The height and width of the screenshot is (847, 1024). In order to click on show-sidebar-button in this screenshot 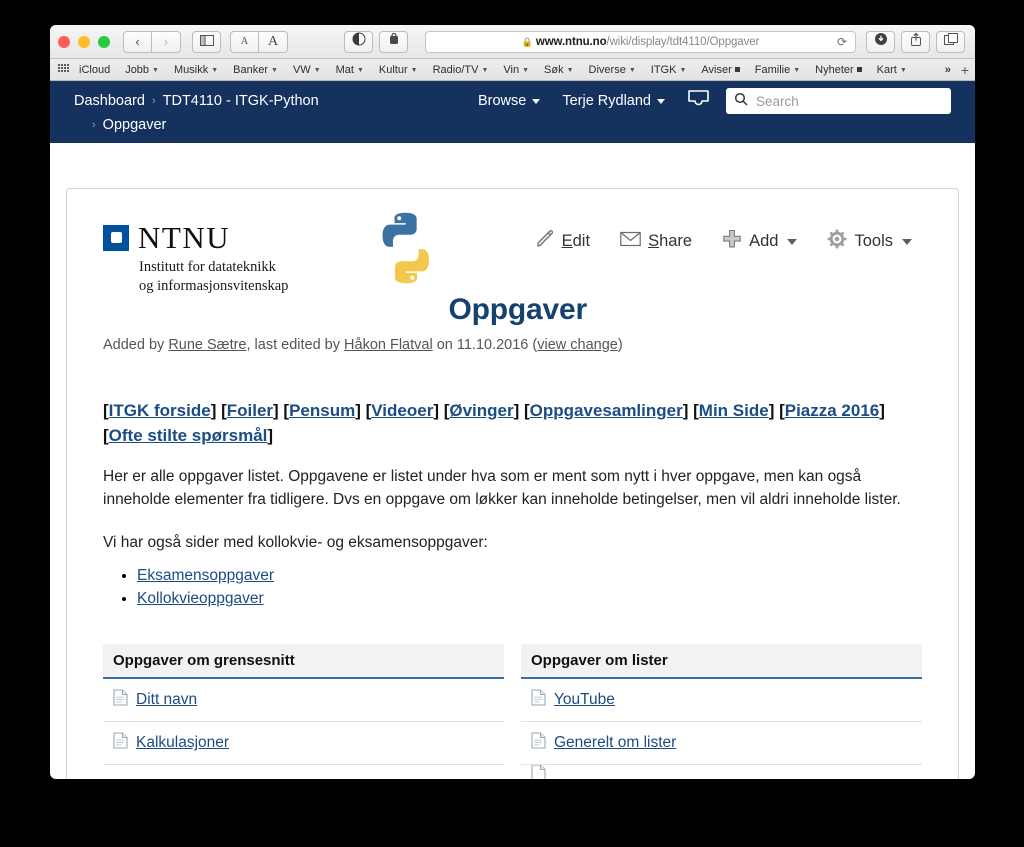, I will do `click(206, 41)`.